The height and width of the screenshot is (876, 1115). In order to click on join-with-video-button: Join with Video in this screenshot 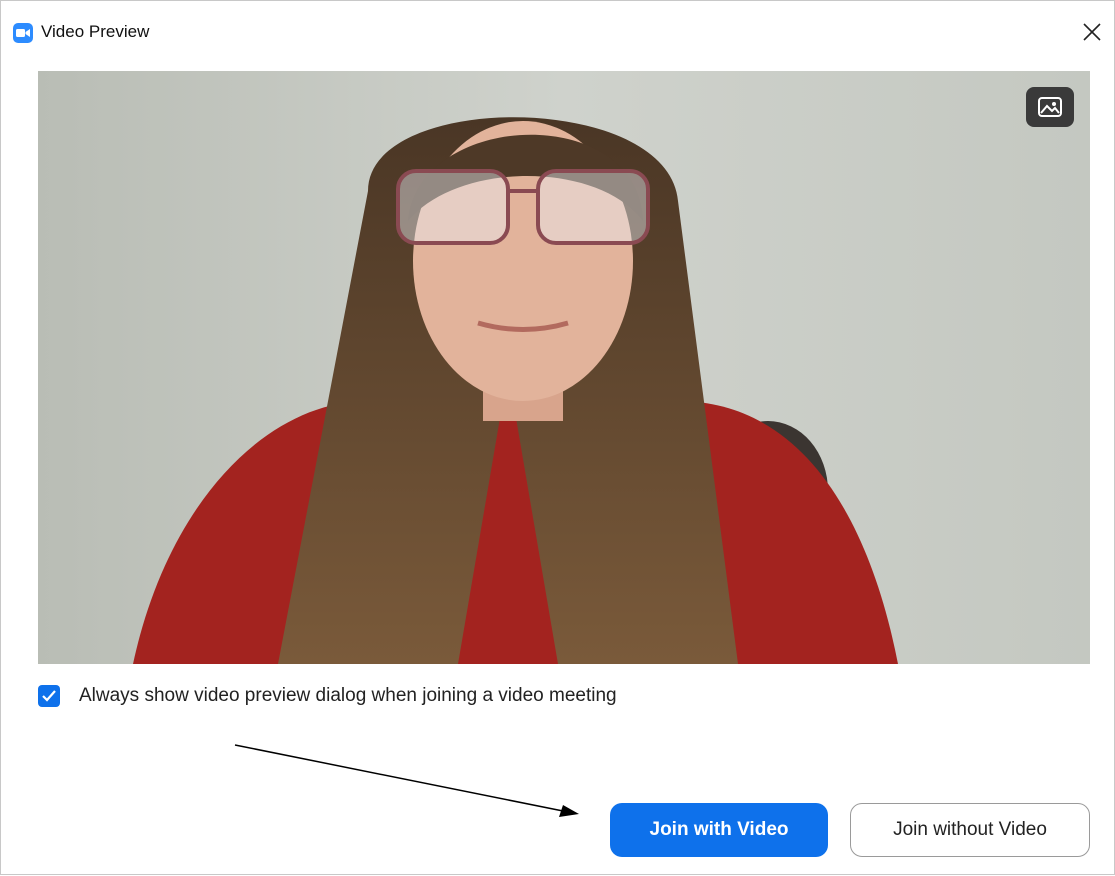, I will do `click(719, 830)`.